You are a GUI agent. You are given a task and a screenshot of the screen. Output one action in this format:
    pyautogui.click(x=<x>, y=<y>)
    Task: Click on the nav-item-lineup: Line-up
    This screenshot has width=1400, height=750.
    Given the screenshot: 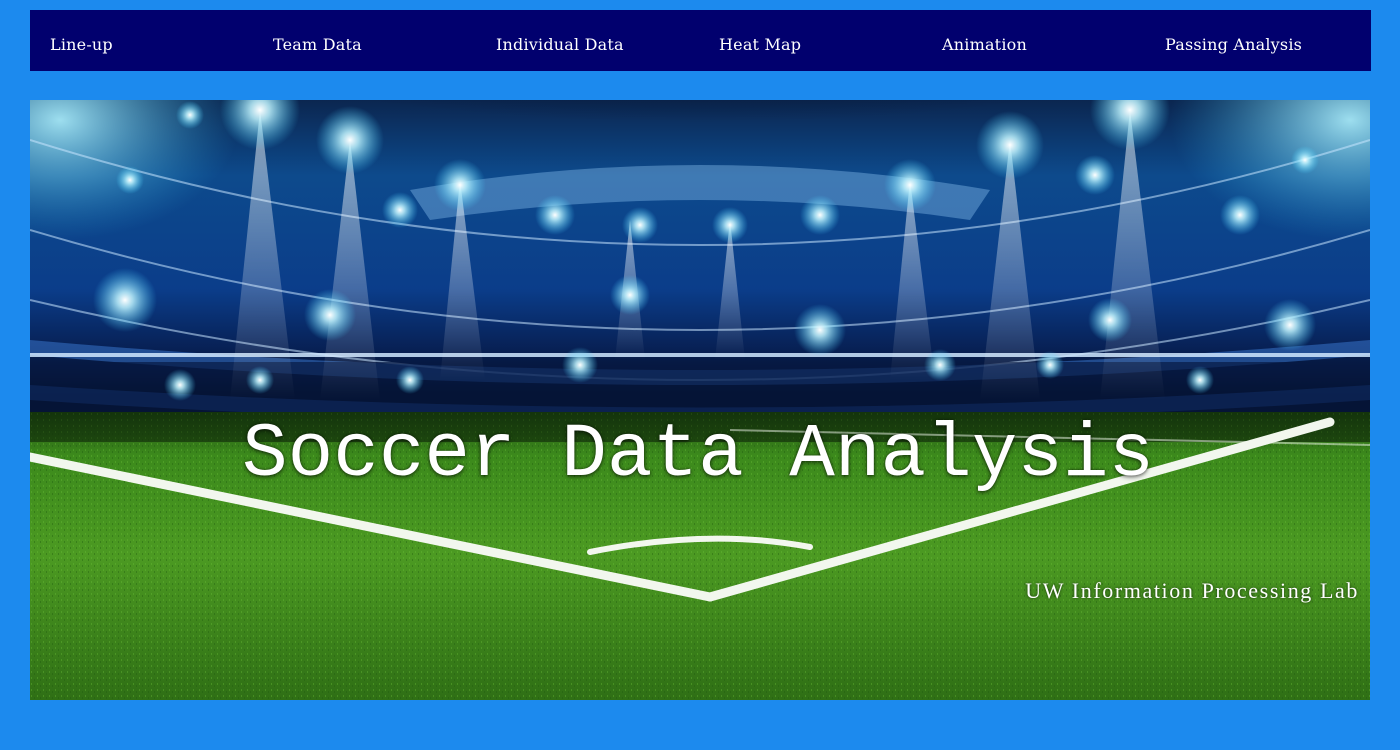 What is the action you would take?
    pyautogui.click(x=81, y=40)
    